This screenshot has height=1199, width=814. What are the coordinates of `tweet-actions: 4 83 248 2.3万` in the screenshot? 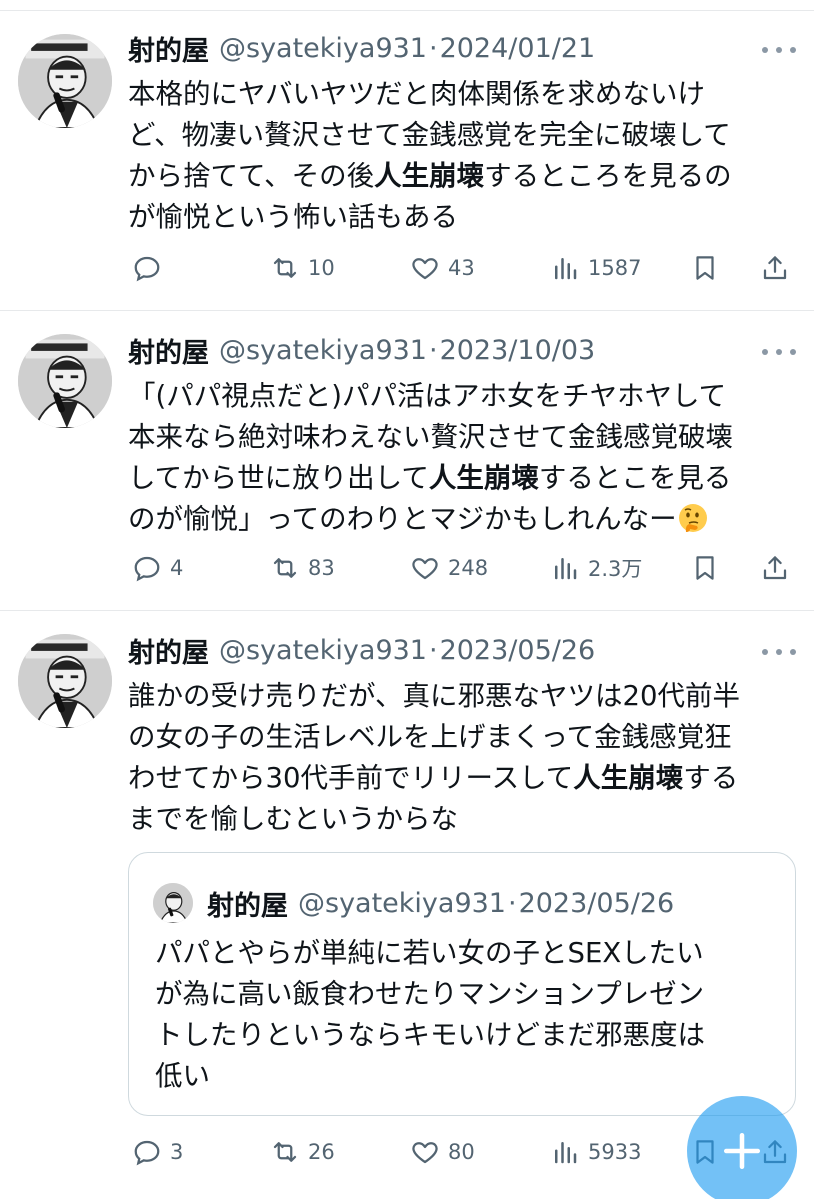 It's located at (463, 568).